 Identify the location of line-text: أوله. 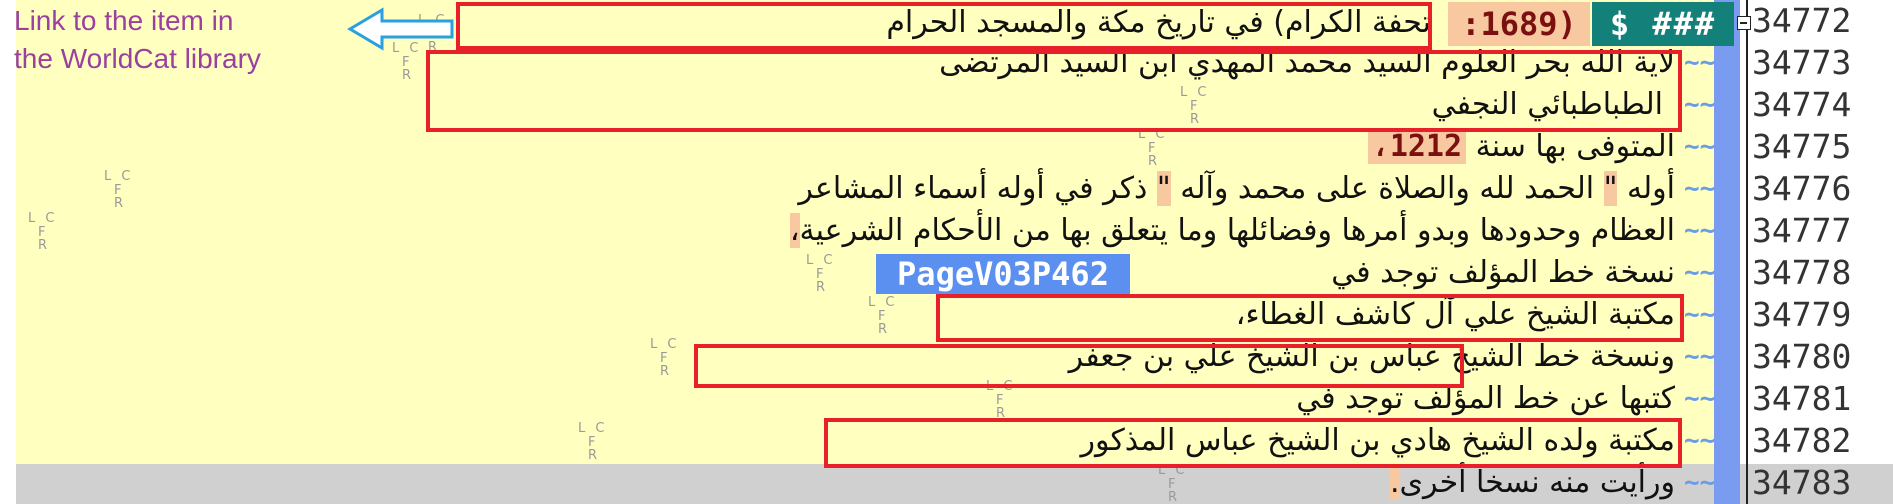
(1650, 188).